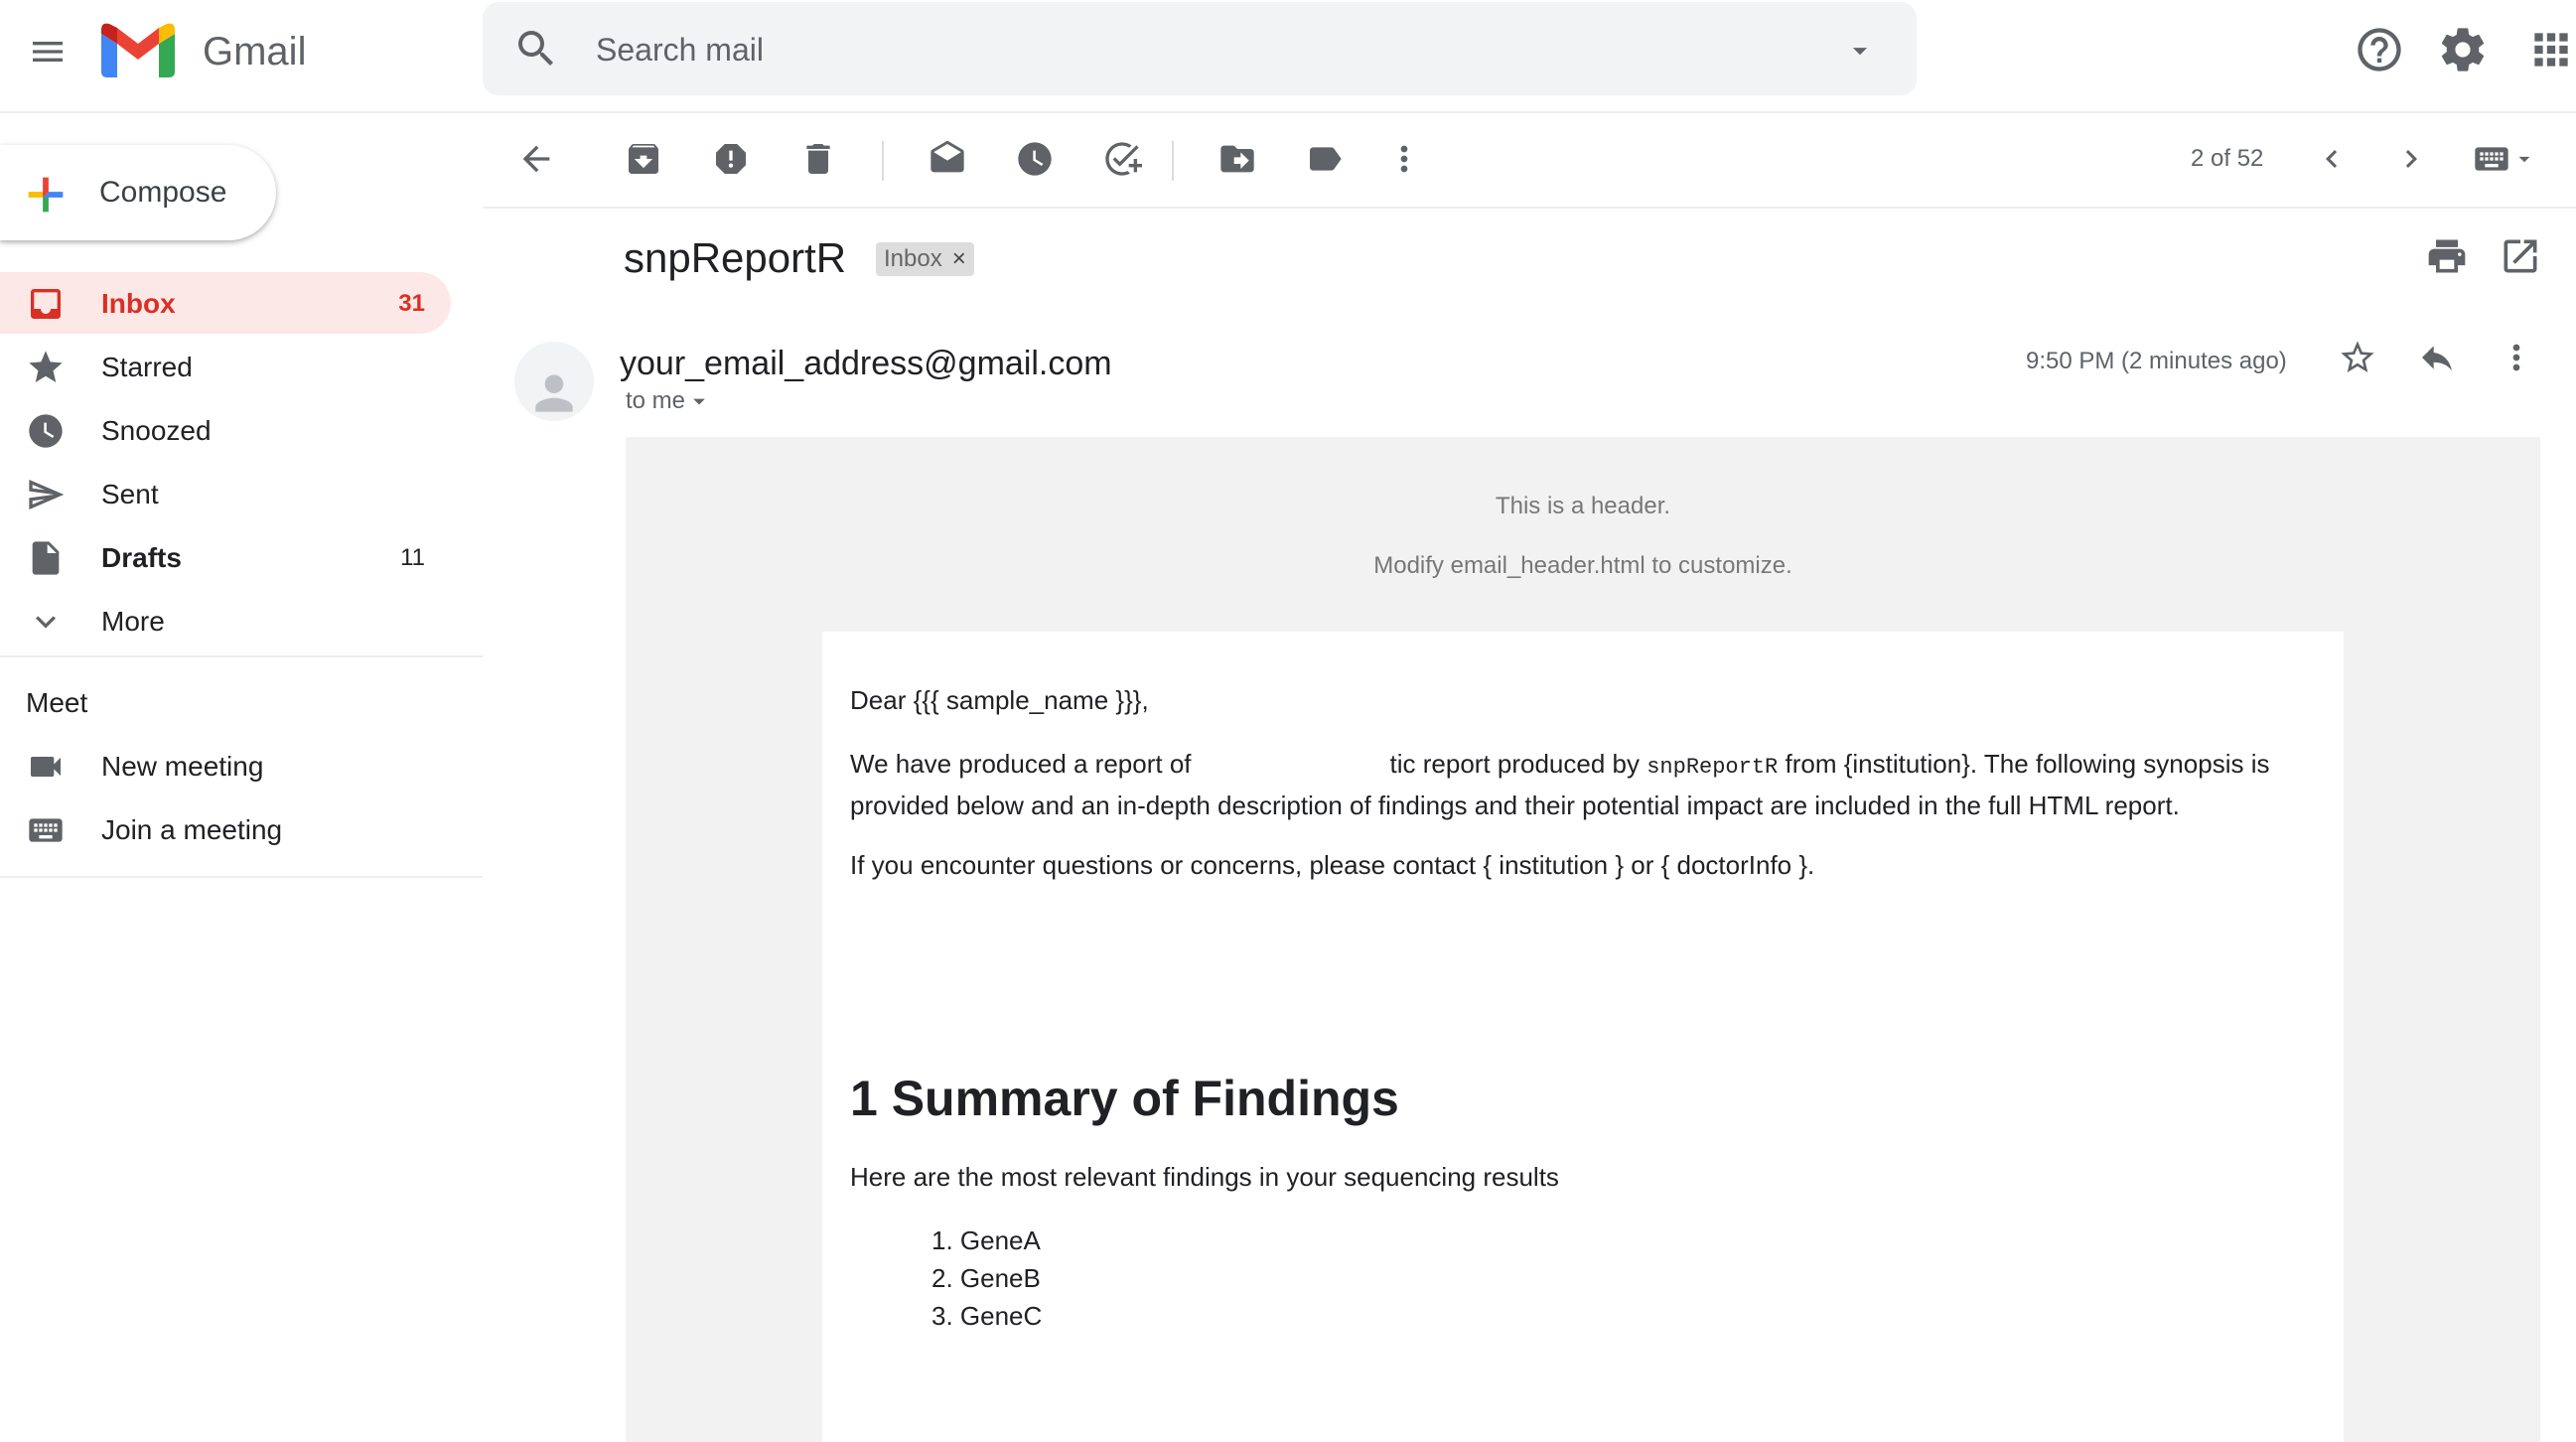 Image resolution: width=2576 pixels, height=1442 pixels. What do you see at coordinates (2437, 358) in the screenshot?
I see `reply-icon` at bounding box center [2437, 358].